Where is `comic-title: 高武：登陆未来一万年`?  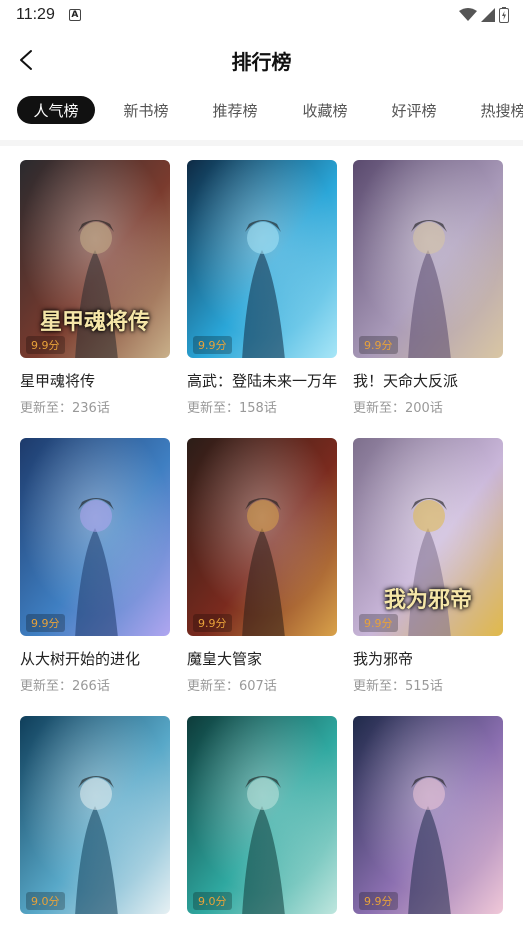 comic-title: 高武：登陆未来一万年 is located at coordinates (262, 381).